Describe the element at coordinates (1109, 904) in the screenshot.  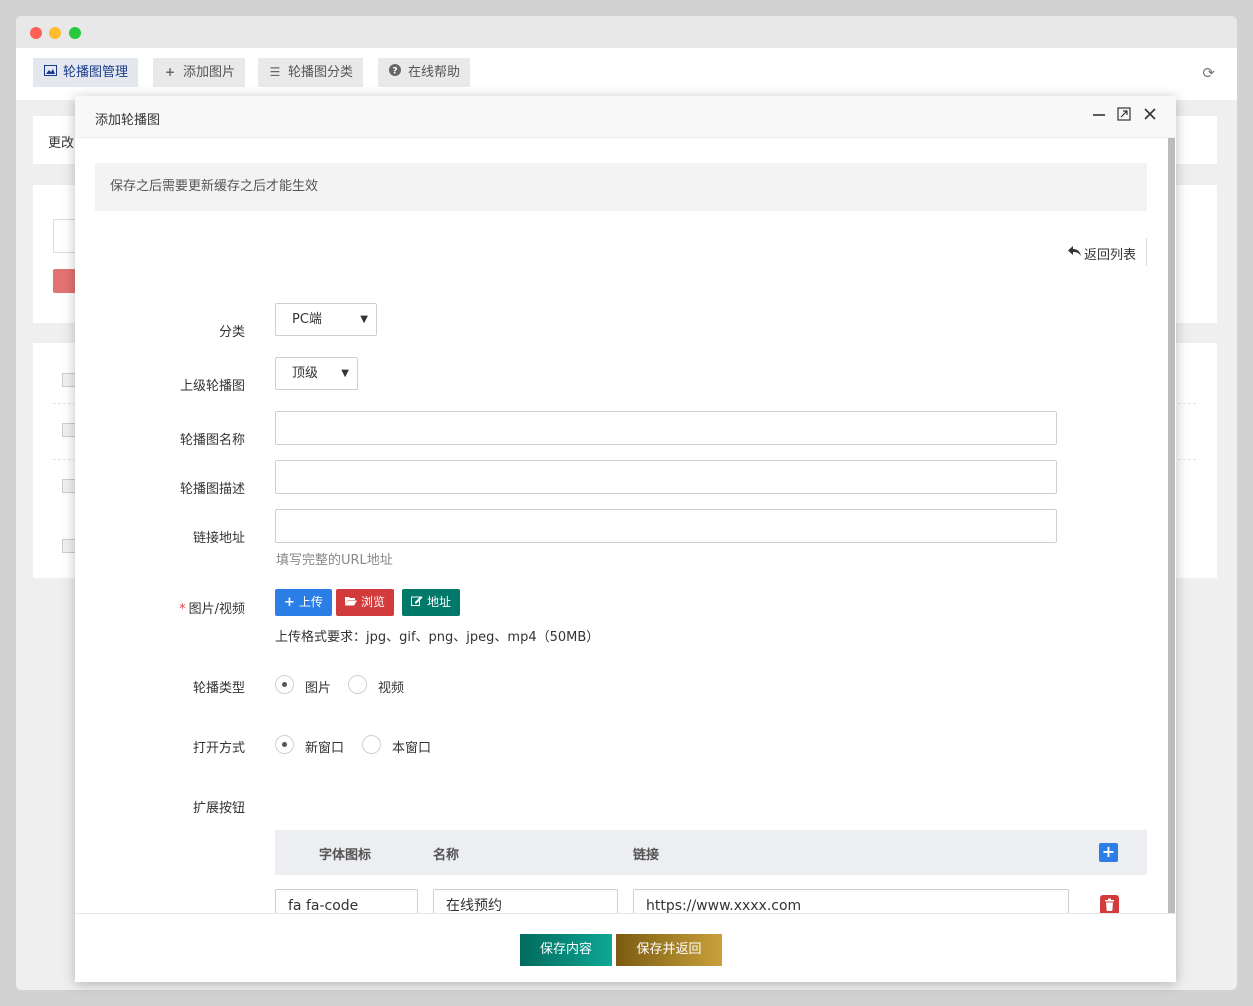
I see `delete-row-trash-icon` at that location.